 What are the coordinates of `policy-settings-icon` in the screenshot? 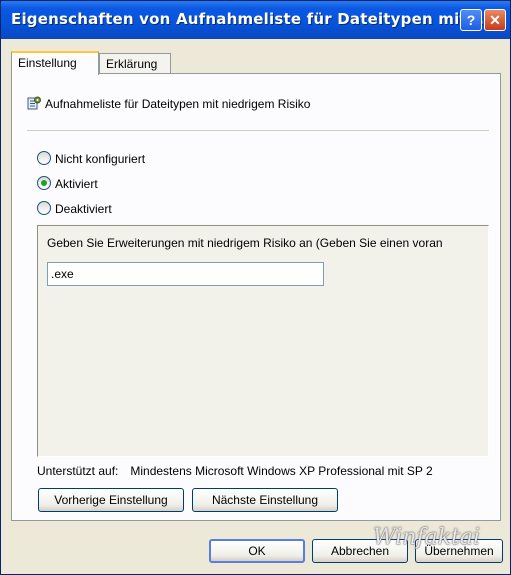 It's located at (34, 103).